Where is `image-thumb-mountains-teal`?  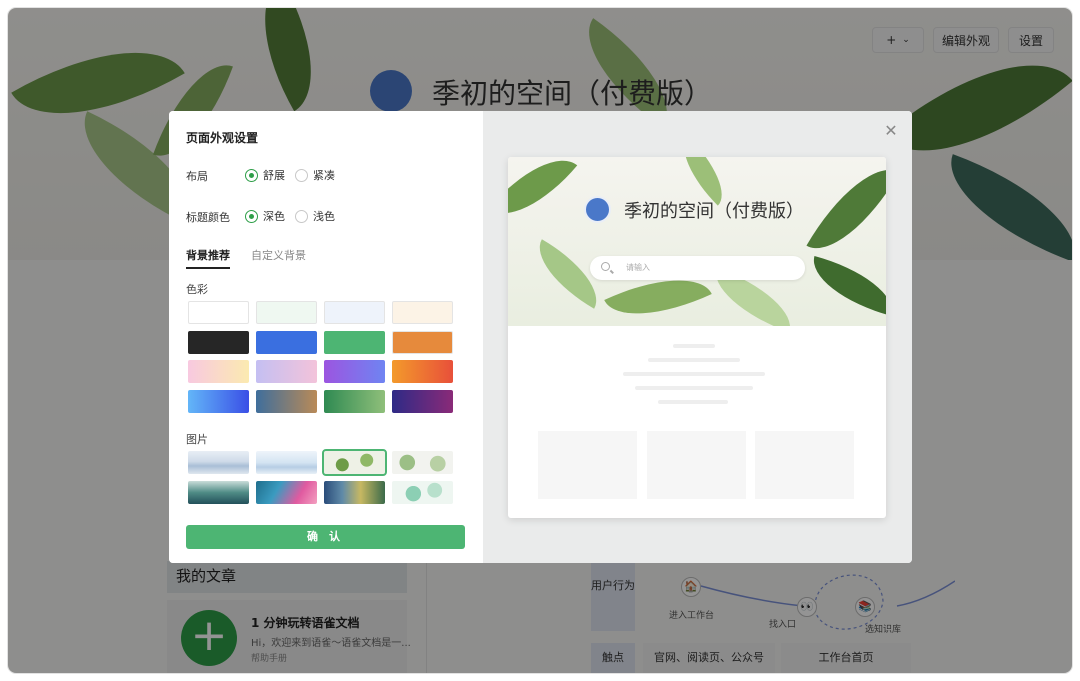 image-thumb-mountains-teal is located at coordinates (218, 492).